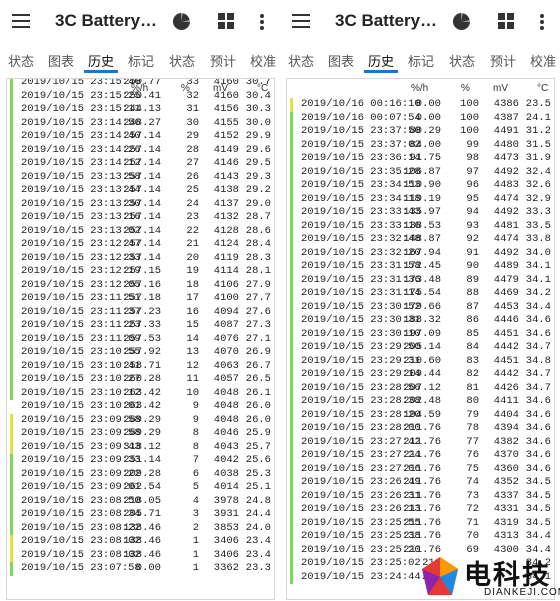  I want to click on history-row: 2019/10/15 23:30:52 179.66 87 4453 34.4, so click(420, 307).